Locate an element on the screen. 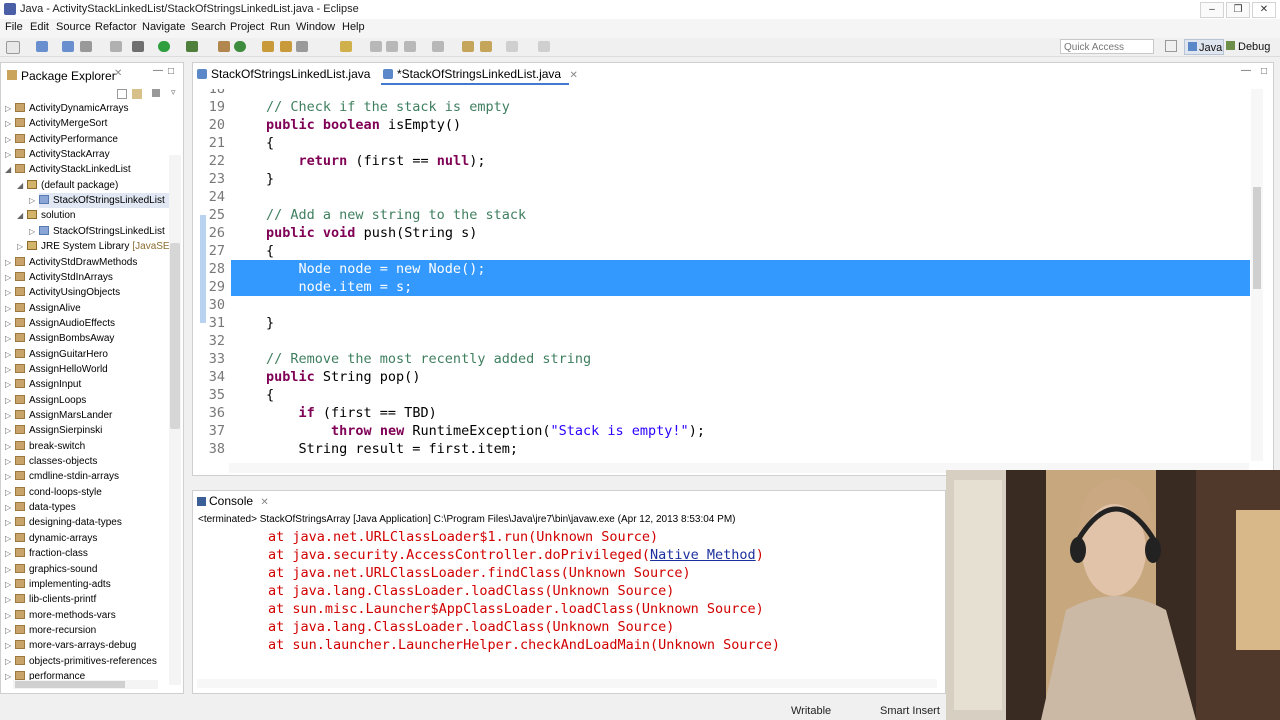  tree-item: cmdline-stdin-arrays is located at coordinates (92, 476).